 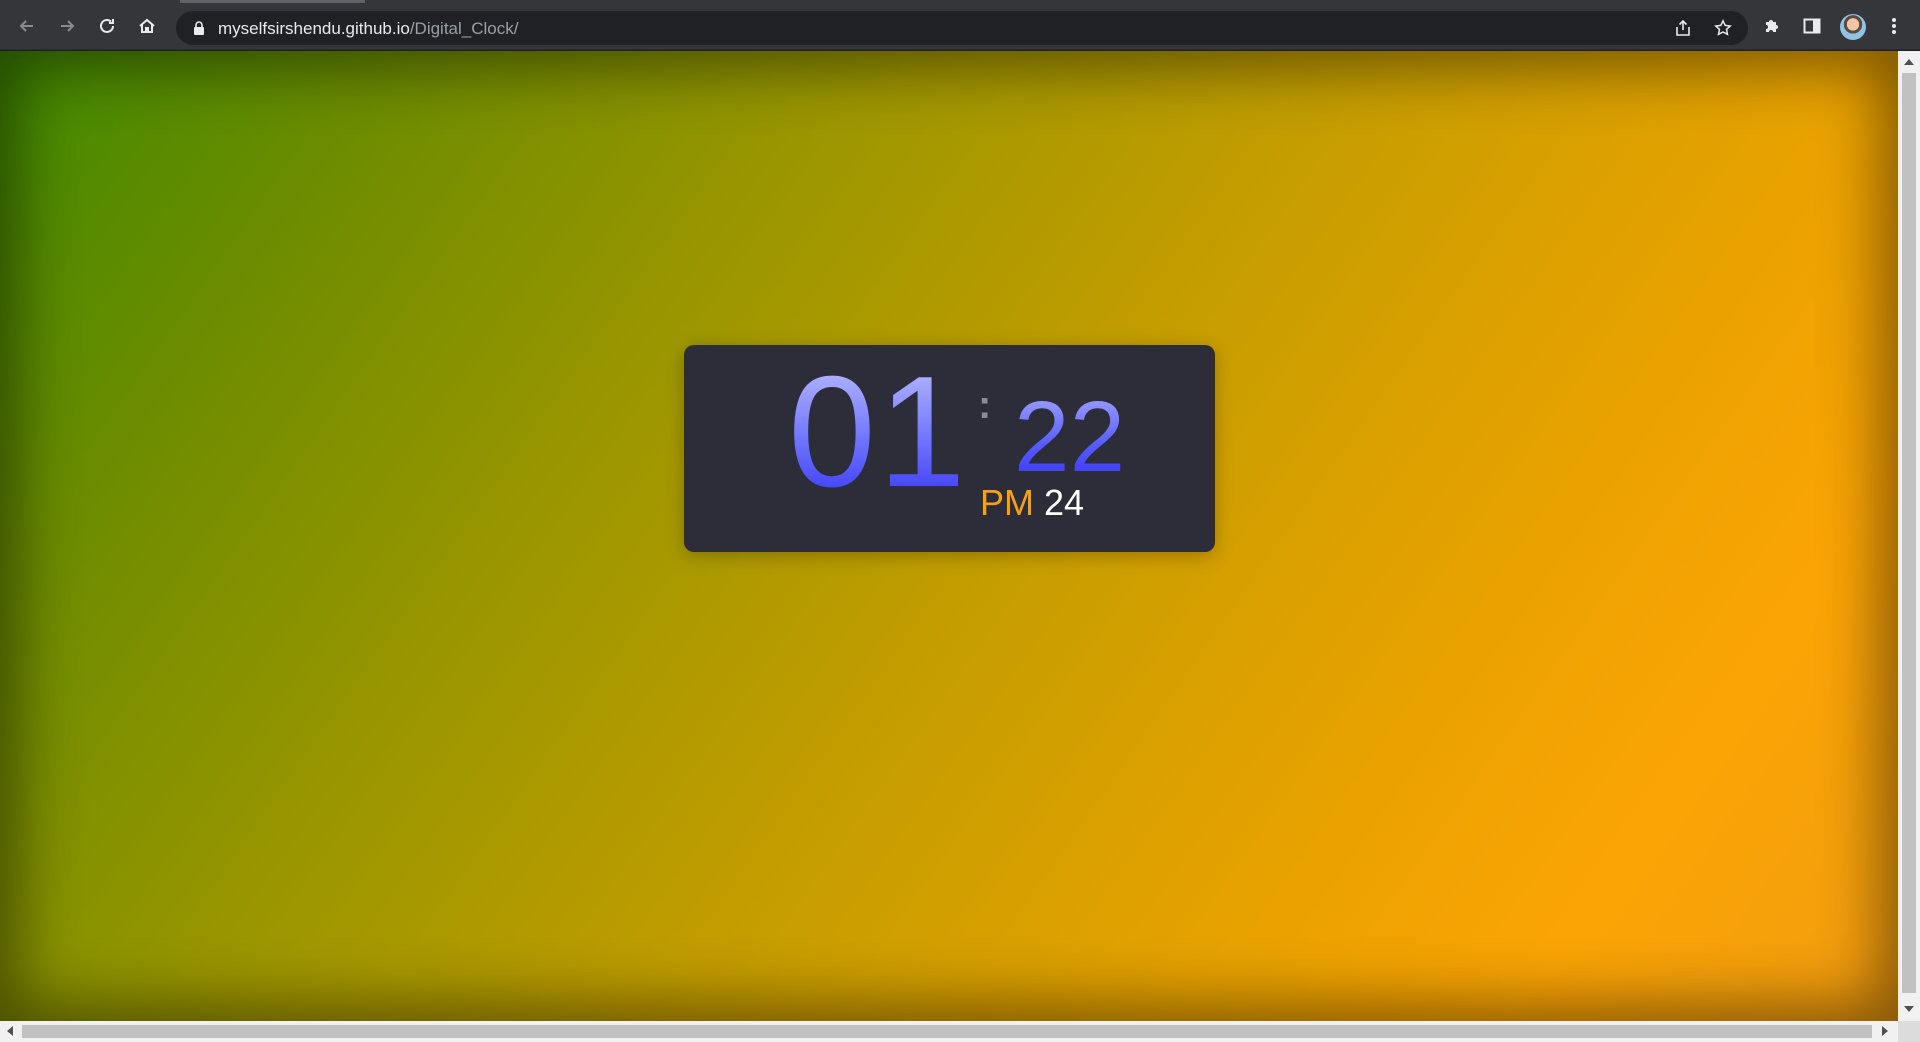 What do you see at coordinates (1812, 26) in the screenshot?
I see `side-panel-icon` at bounding box center [1812, 26].